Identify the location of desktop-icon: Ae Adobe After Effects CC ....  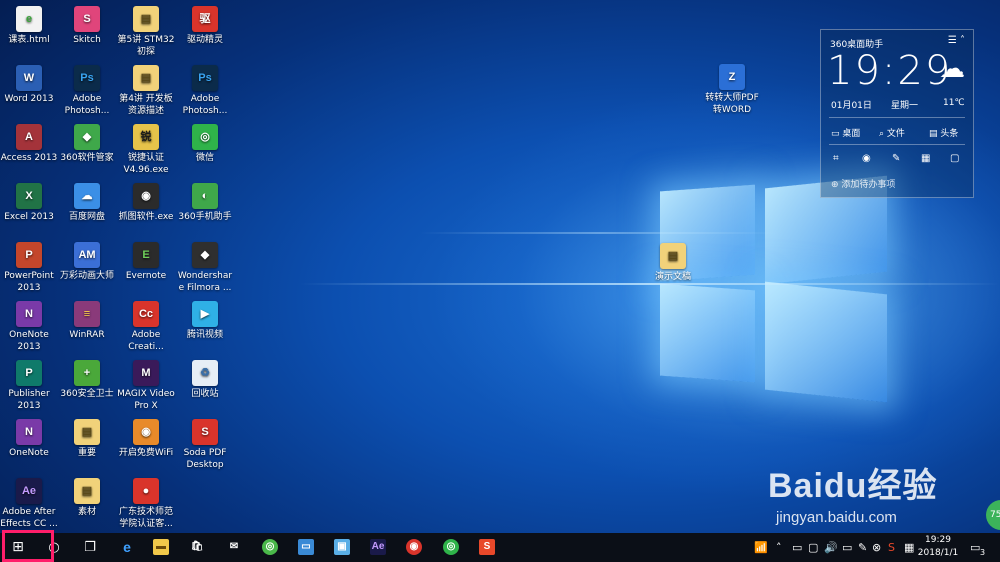
(29, 504).